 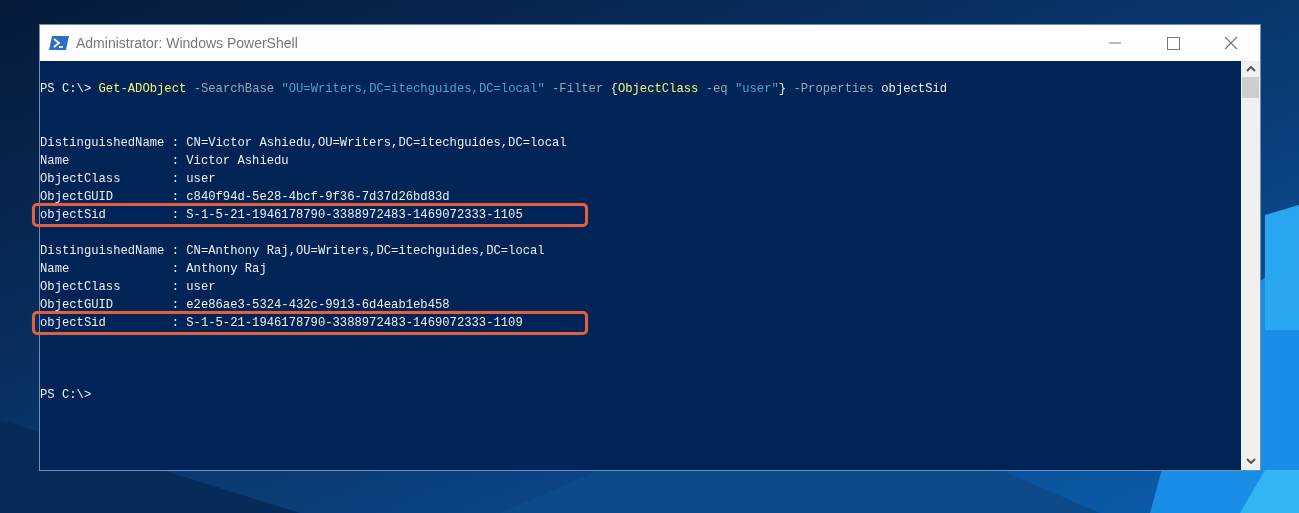 I want to click on property-value: c840f94d-5e28-4bcf-9f36-7d37d26bd83d, so click(x=318, y=197).